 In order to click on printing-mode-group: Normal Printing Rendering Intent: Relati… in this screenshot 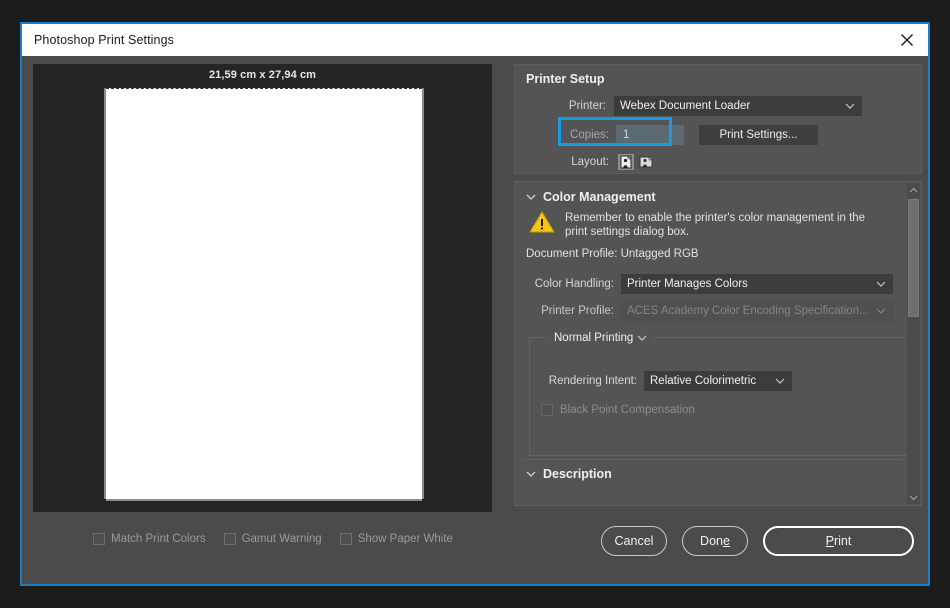, I will do `click(719, 391)`.